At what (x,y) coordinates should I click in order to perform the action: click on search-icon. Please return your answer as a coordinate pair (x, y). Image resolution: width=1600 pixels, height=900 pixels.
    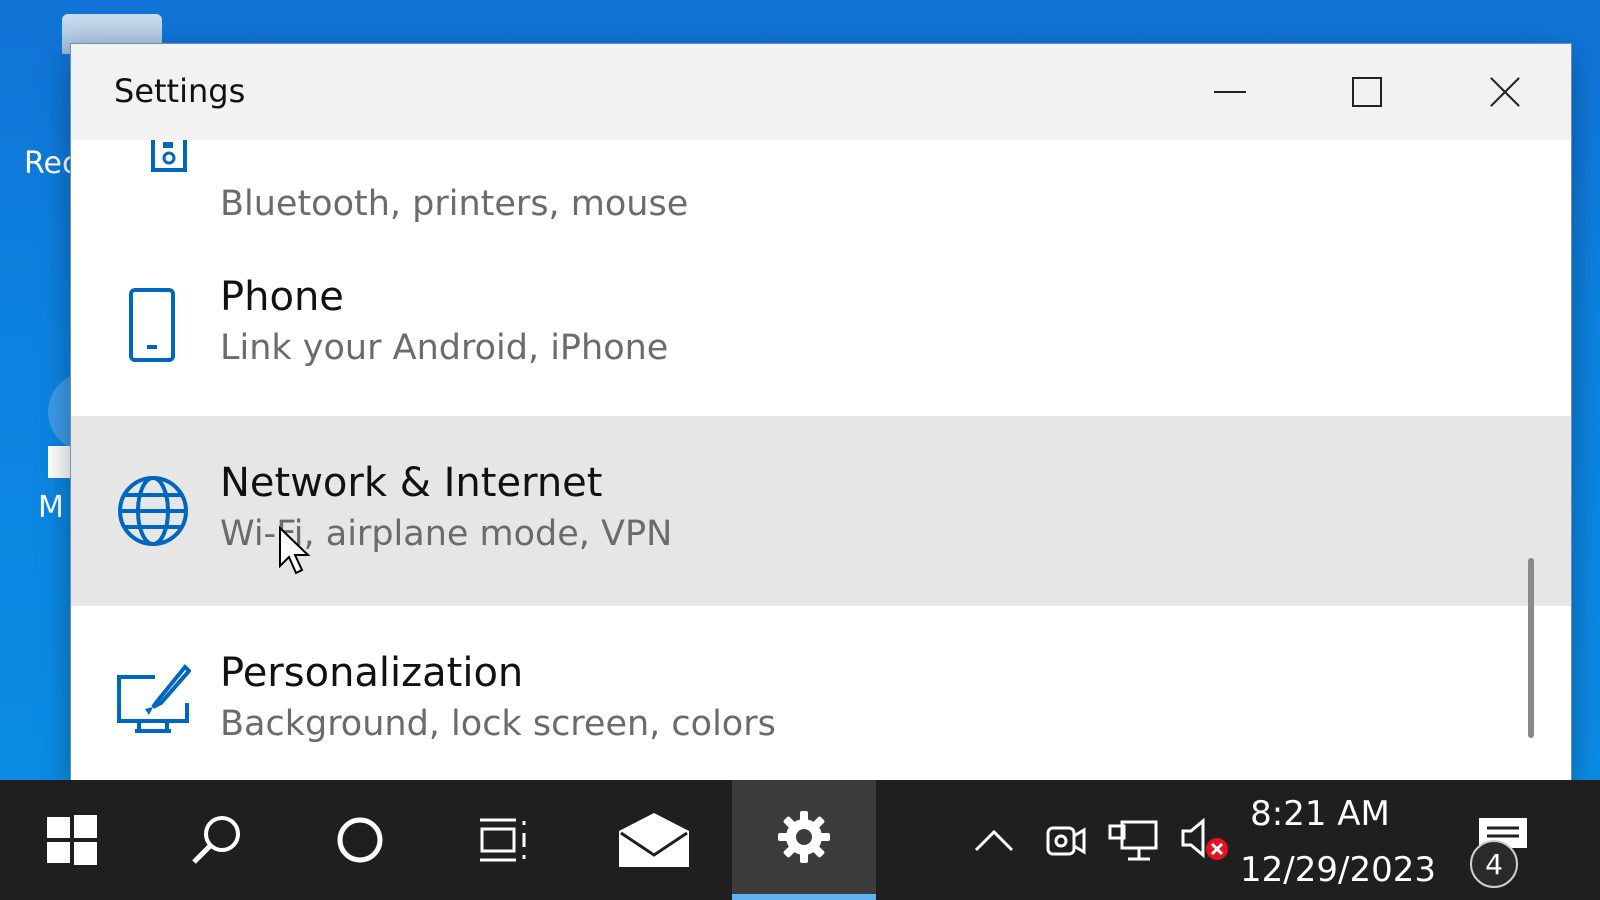
    Looking at the image, I should click on (216, 840).